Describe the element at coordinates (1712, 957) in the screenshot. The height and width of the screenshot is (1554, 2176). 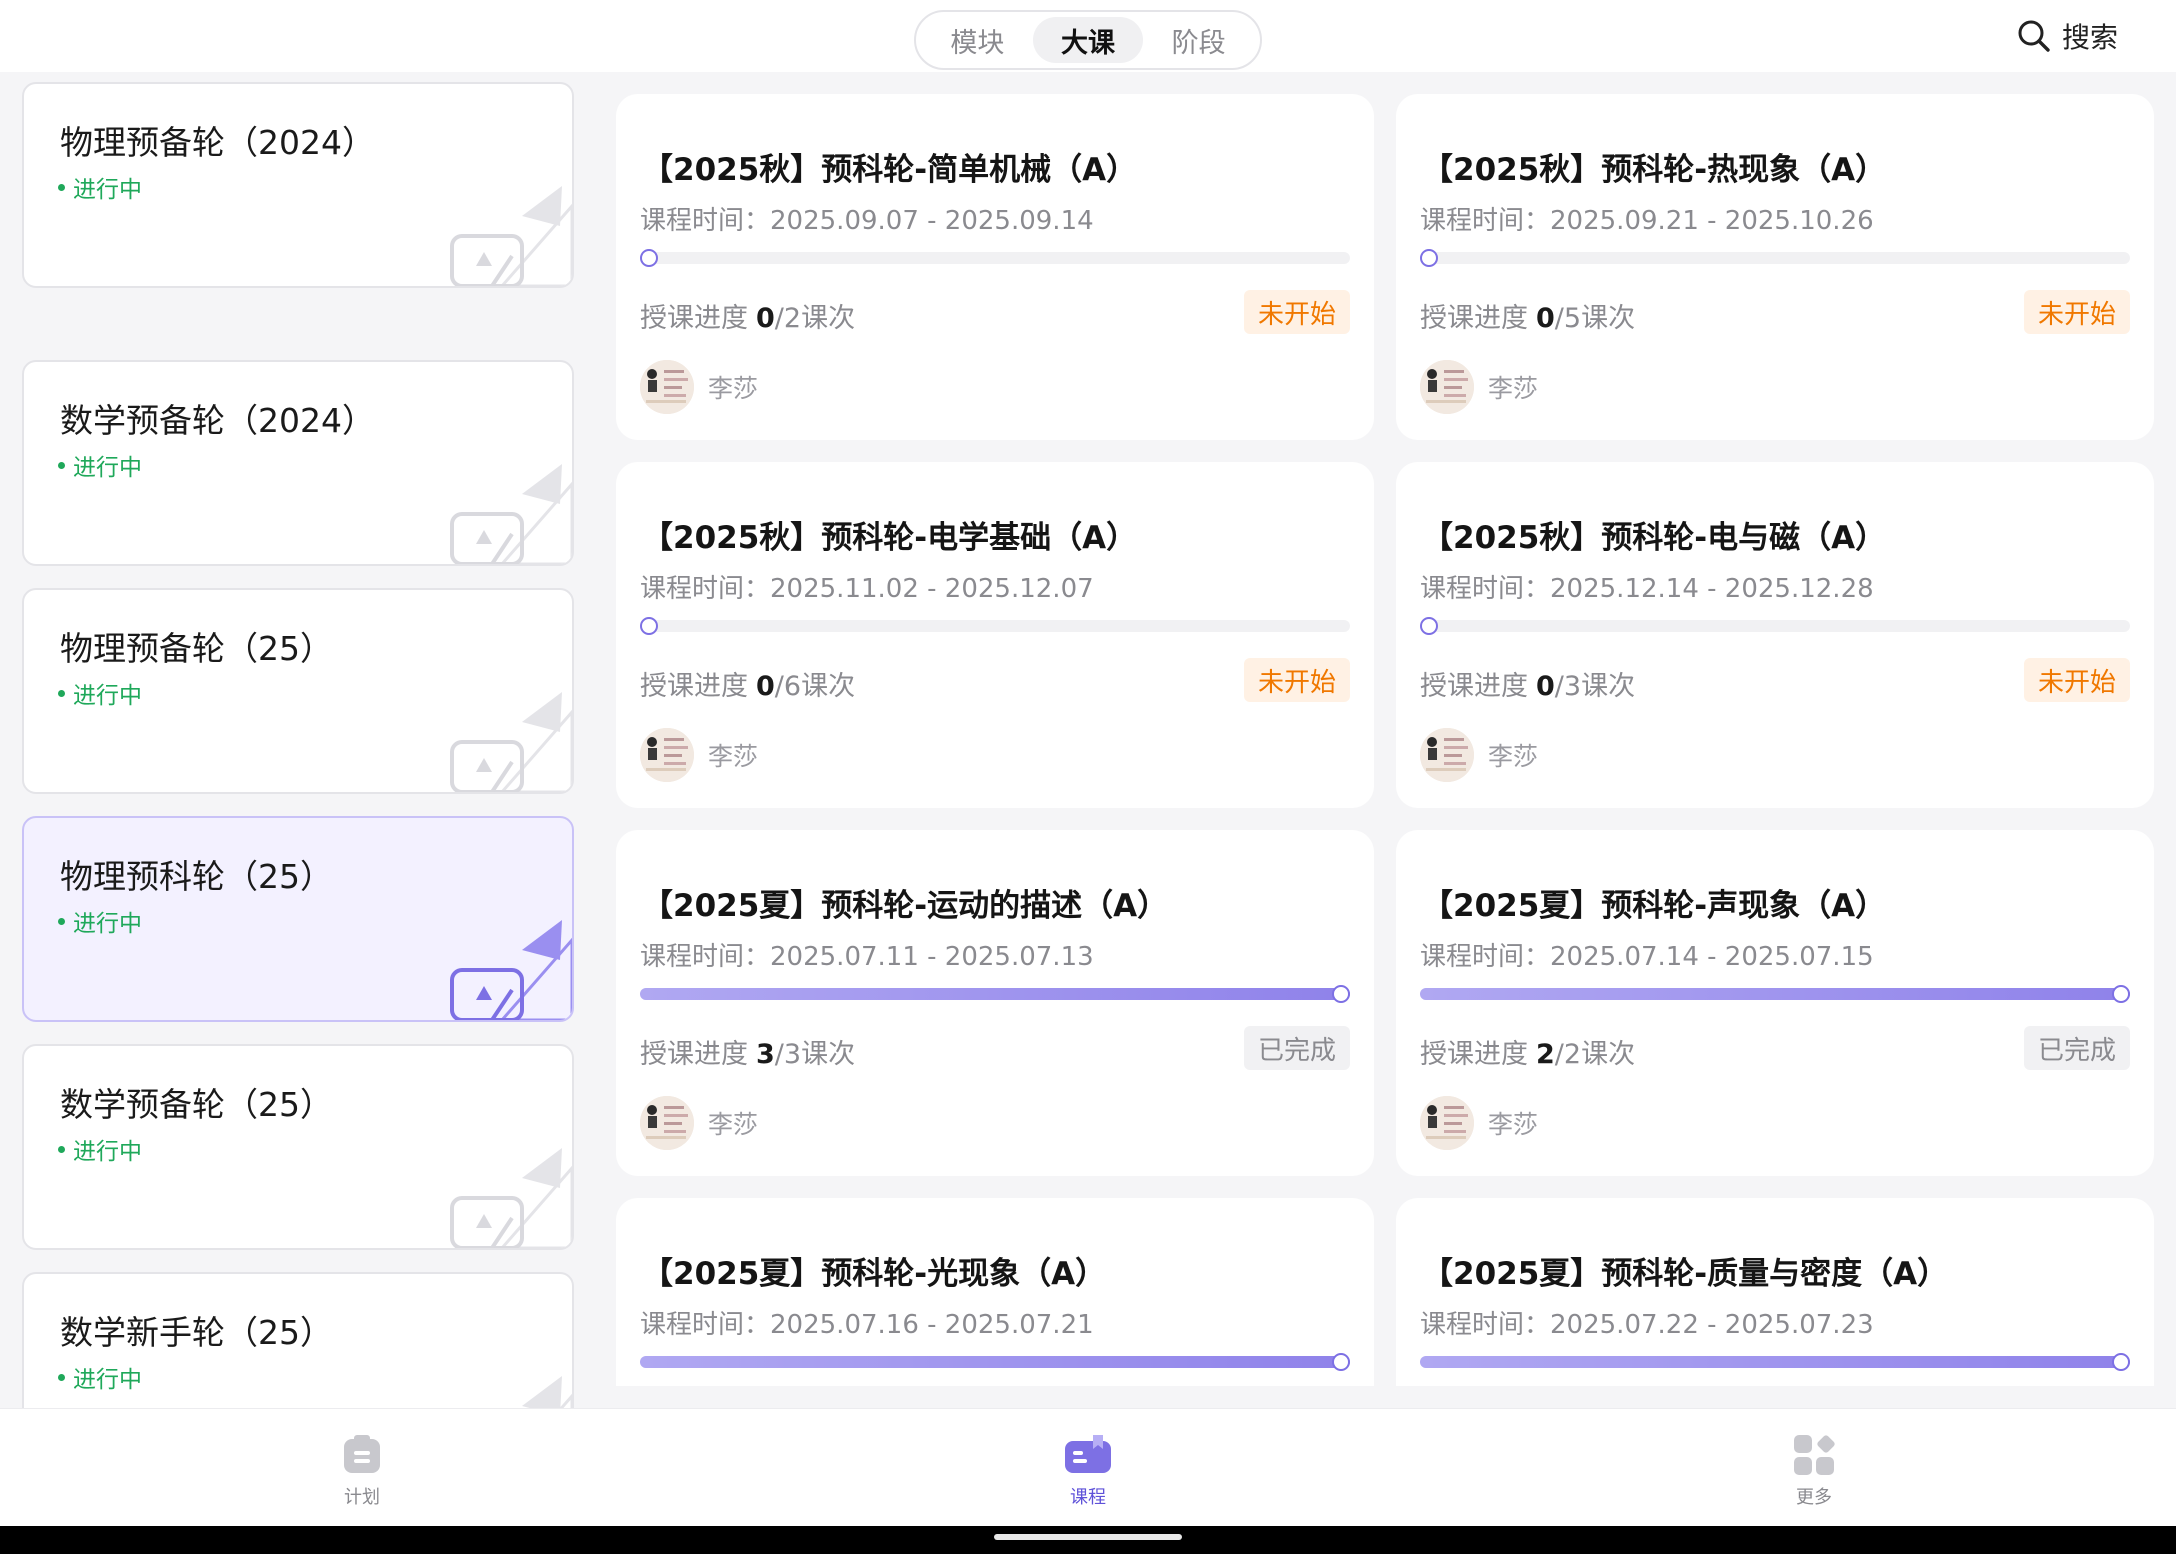
I see `course-time-range: 2025.07.14 - 2025.07.15` at that location.